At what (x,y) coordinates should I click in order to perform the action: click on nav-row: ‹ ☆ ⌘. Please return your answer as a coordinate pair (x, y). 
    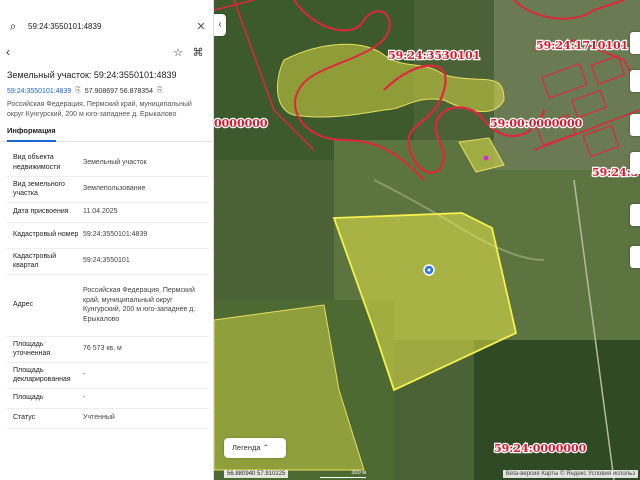
    Looking at the image, I should click on (107, 52).